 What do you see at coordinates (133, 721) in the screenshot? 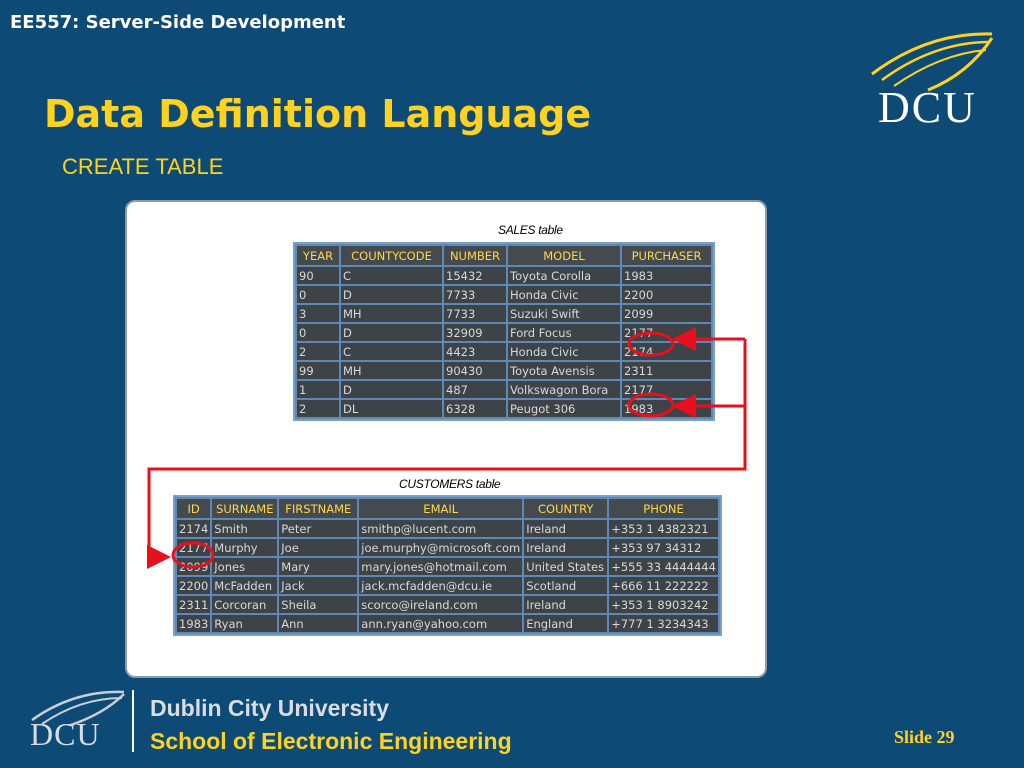
I see `footer-divider` at bounding box center [133, 721].